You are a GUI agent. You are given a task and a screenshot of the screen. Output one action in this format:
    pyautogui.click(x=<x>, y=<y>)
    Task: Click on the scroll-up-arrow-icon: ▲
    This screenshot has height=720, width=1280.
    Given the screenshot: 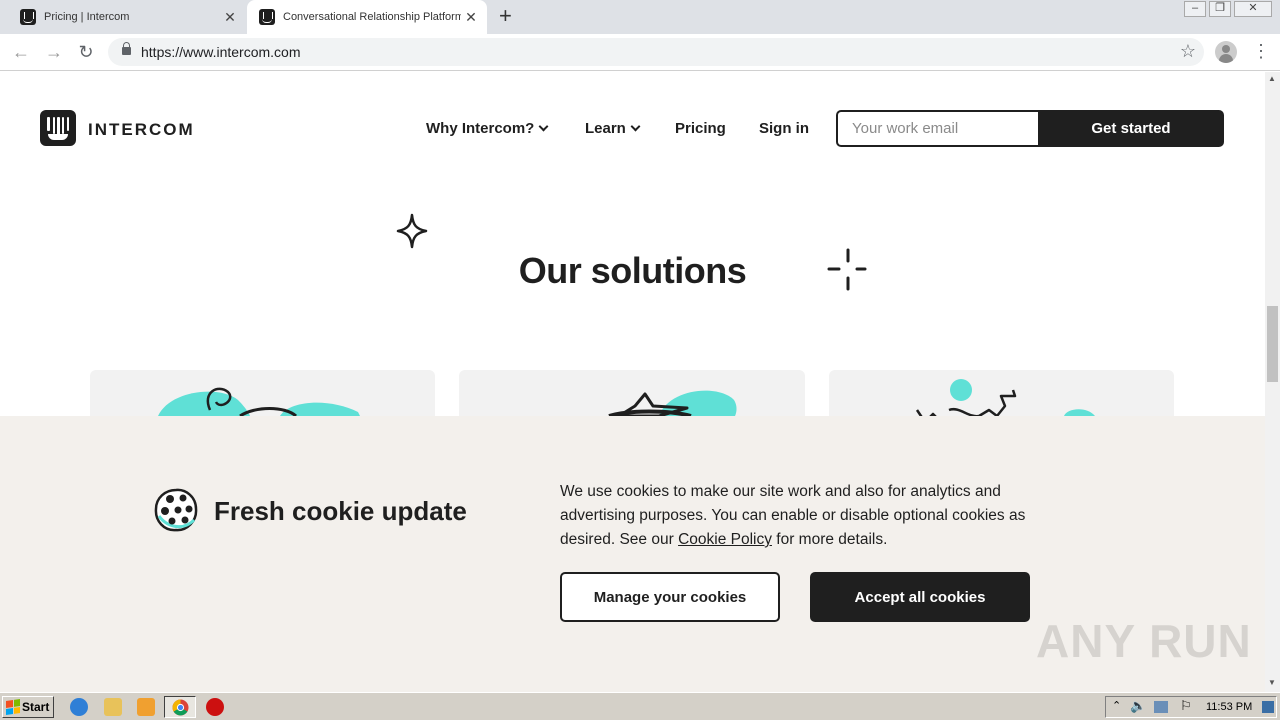 What is the action you would take?
    pyautogui.click(x=1272, y=78)
    